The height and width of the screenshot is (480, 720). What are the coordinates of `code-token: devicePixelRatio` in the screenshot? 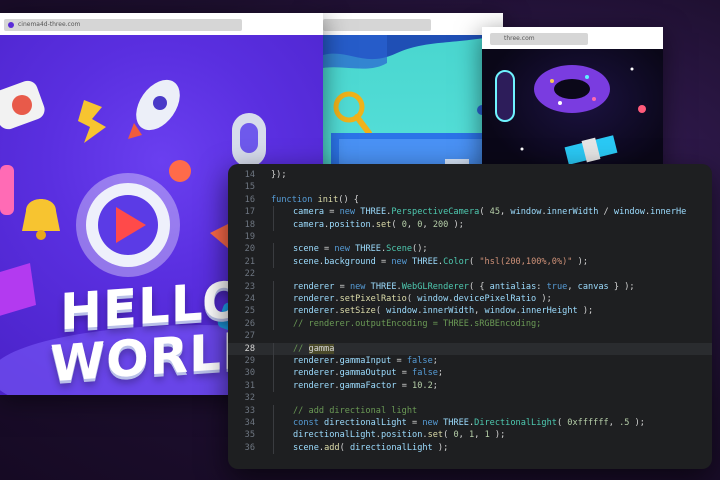 It's located at (495, 299).